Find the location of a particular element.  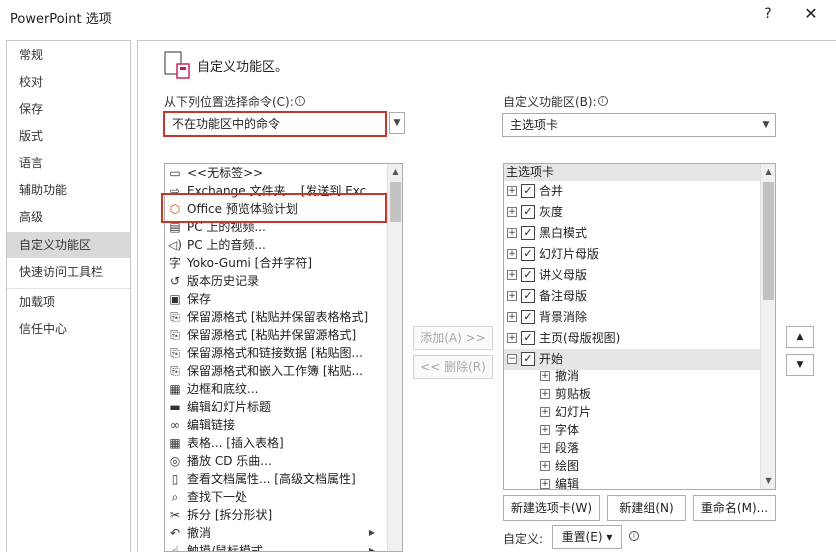

tree-scrollbar: ▲ ▼ is located at coordinates (767, 326).